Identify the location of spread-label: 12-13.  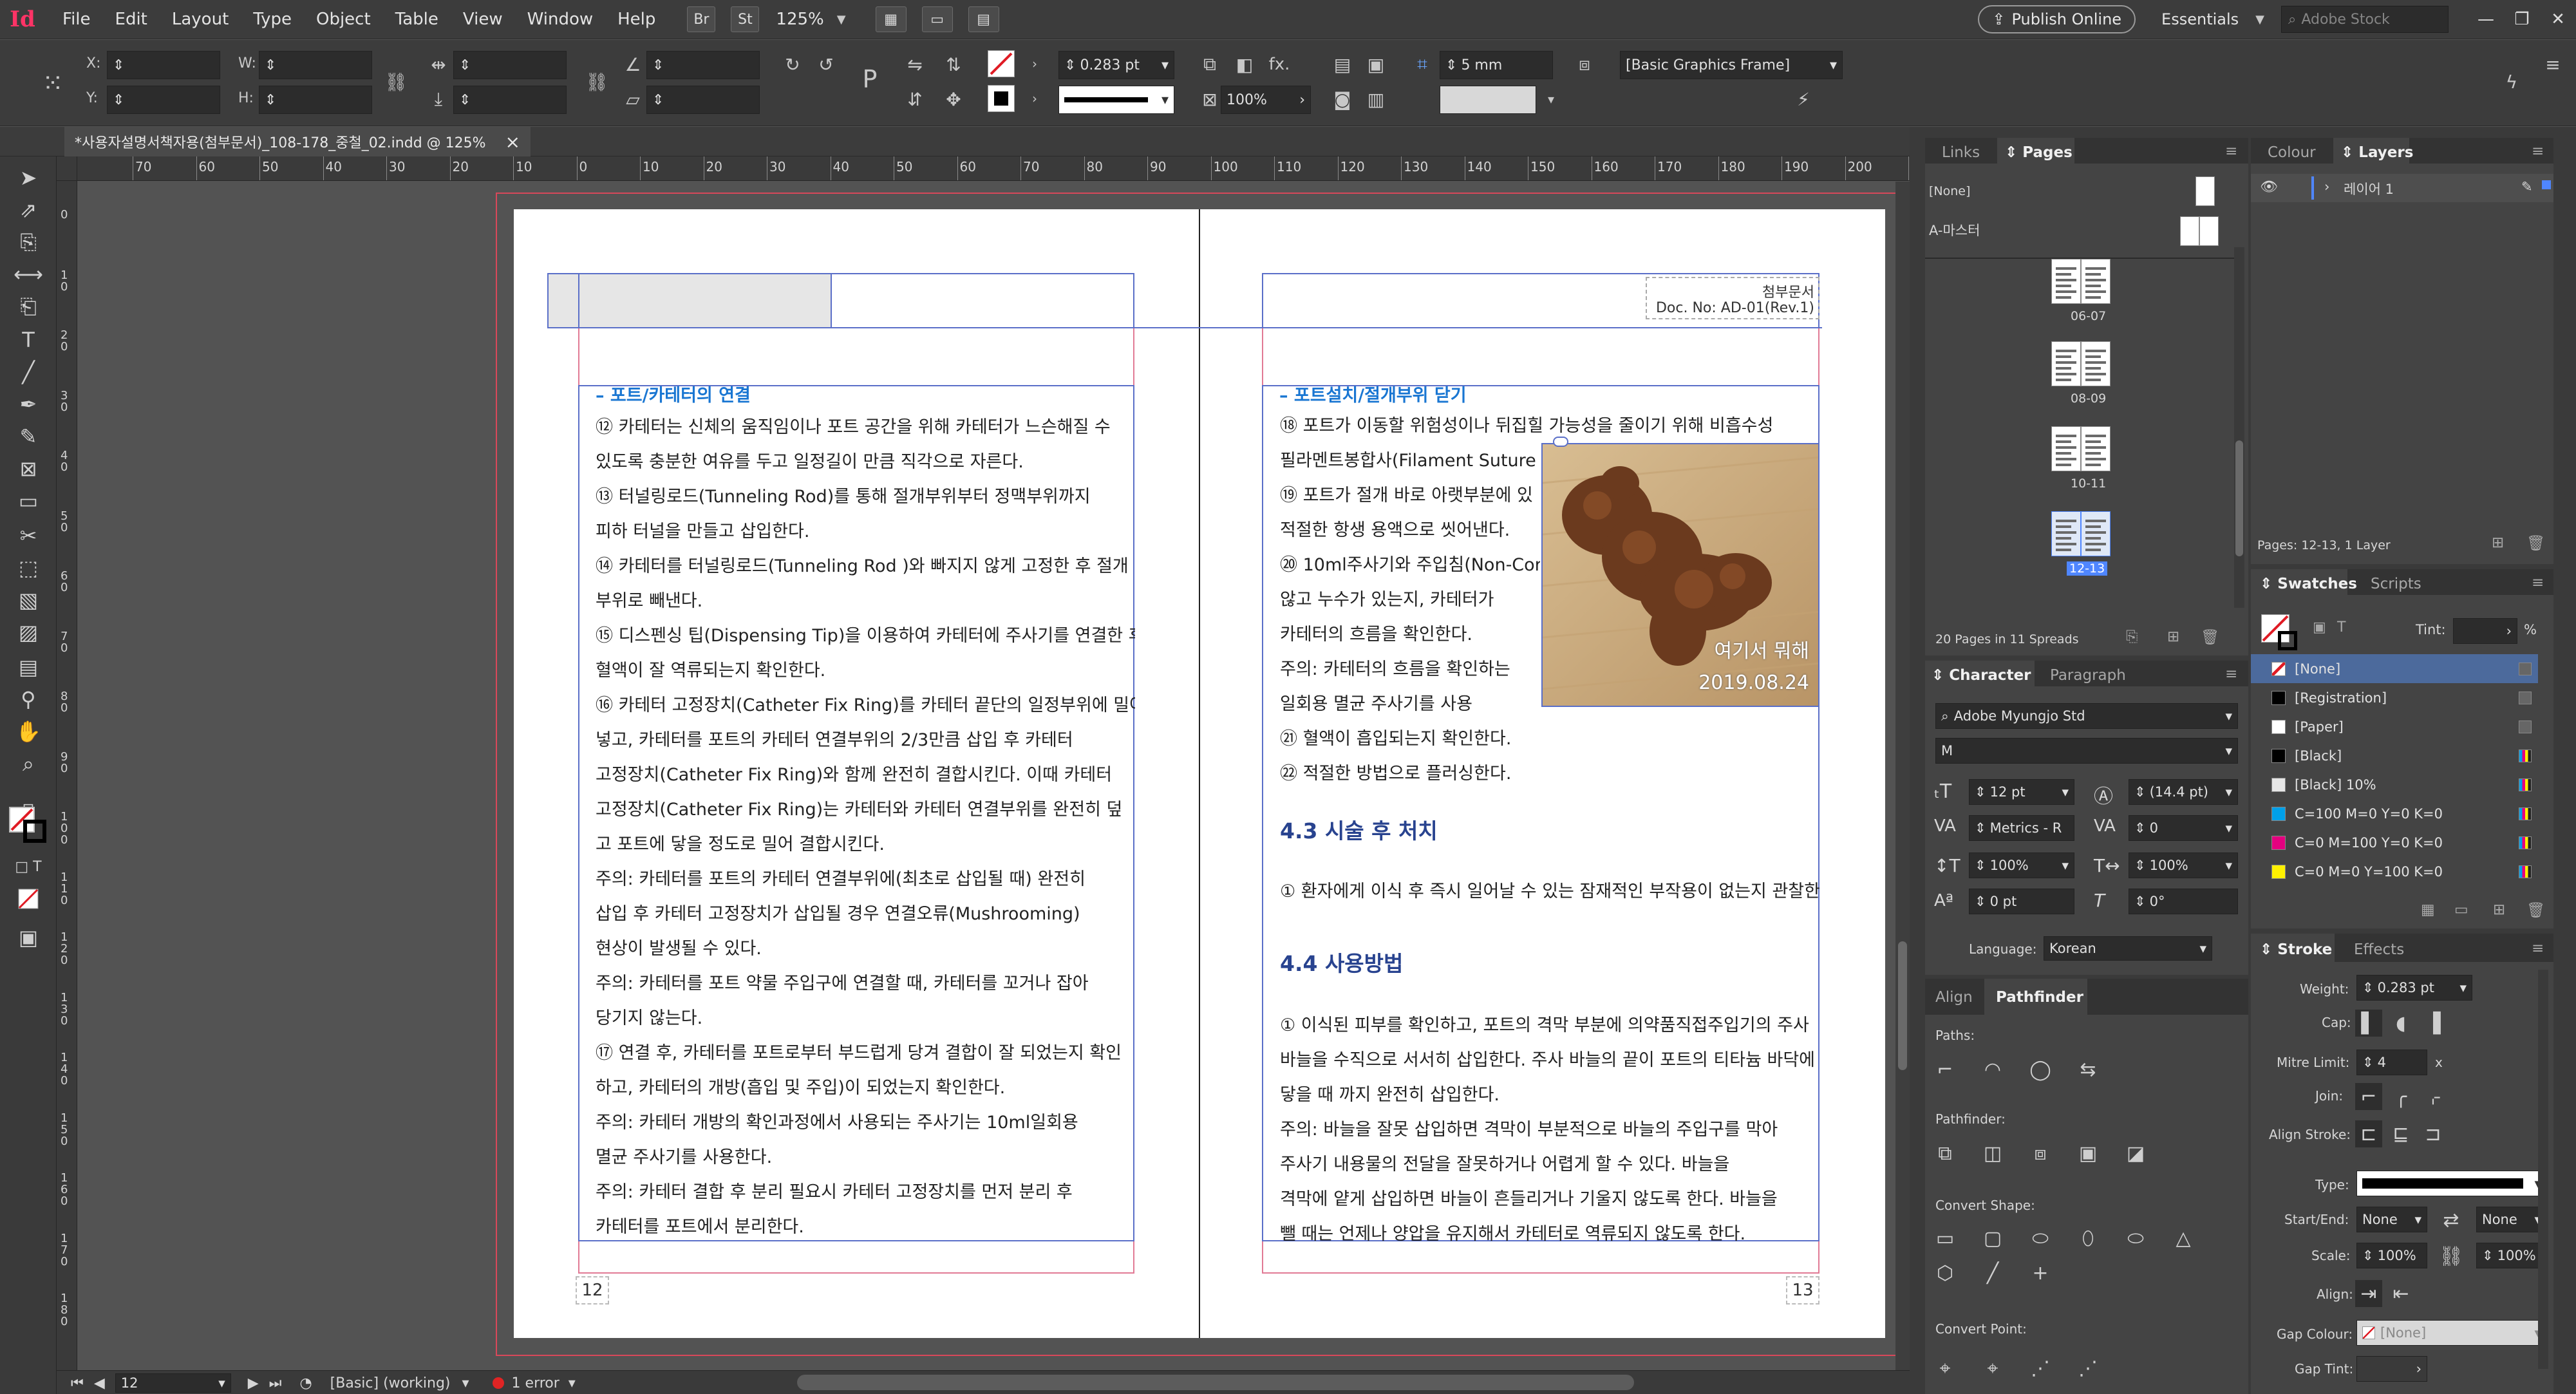
(2087, 568).